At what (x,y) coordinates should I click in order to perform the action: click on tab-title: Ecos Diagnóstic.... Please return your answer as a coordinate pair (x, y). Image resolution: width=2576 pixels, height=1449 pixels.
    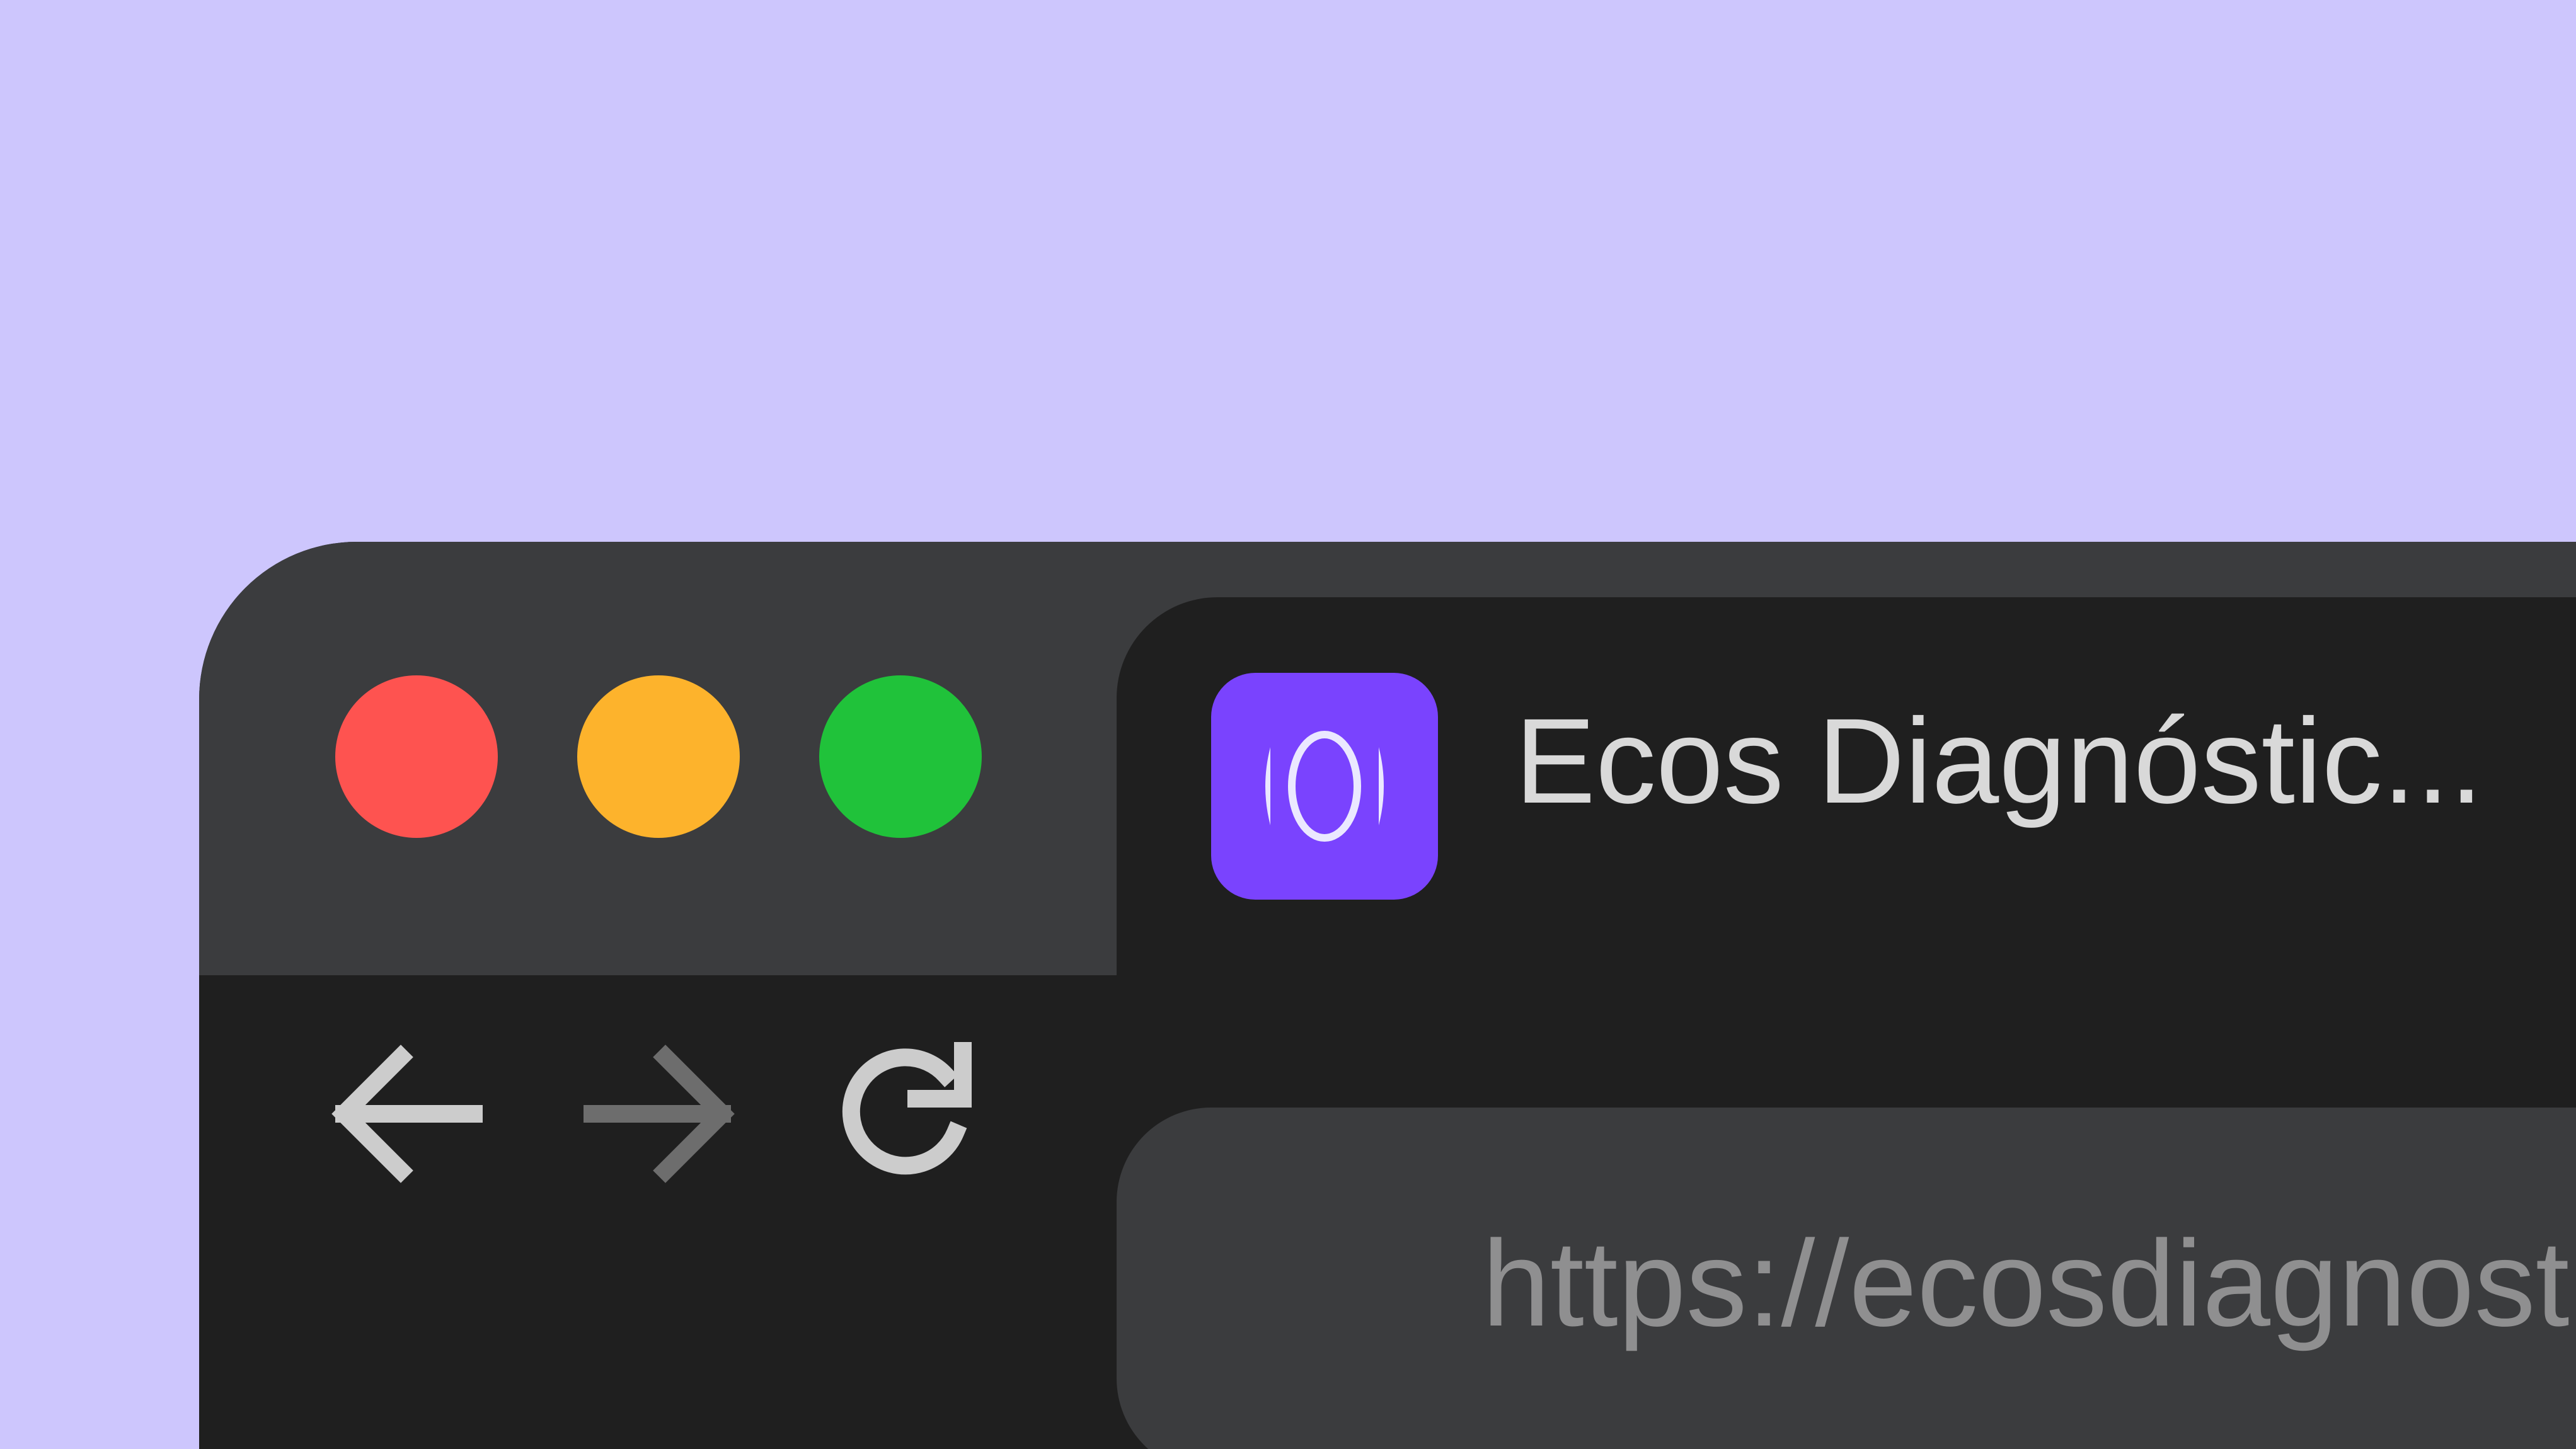
    Looking at the image, I should click on (1999, 760).